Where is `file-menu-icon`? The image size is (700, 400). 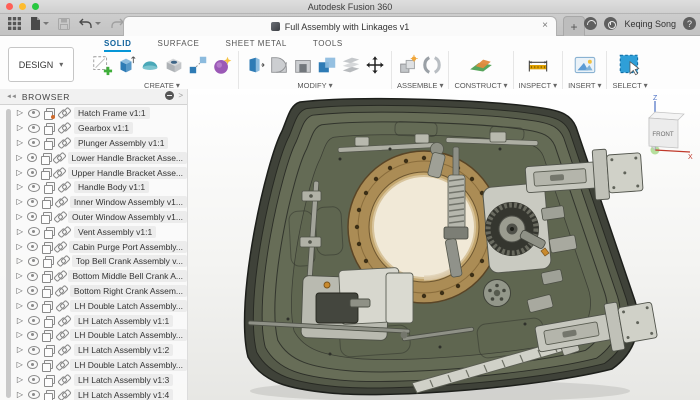 file-menu-icon is located at coordinates (39, 23).